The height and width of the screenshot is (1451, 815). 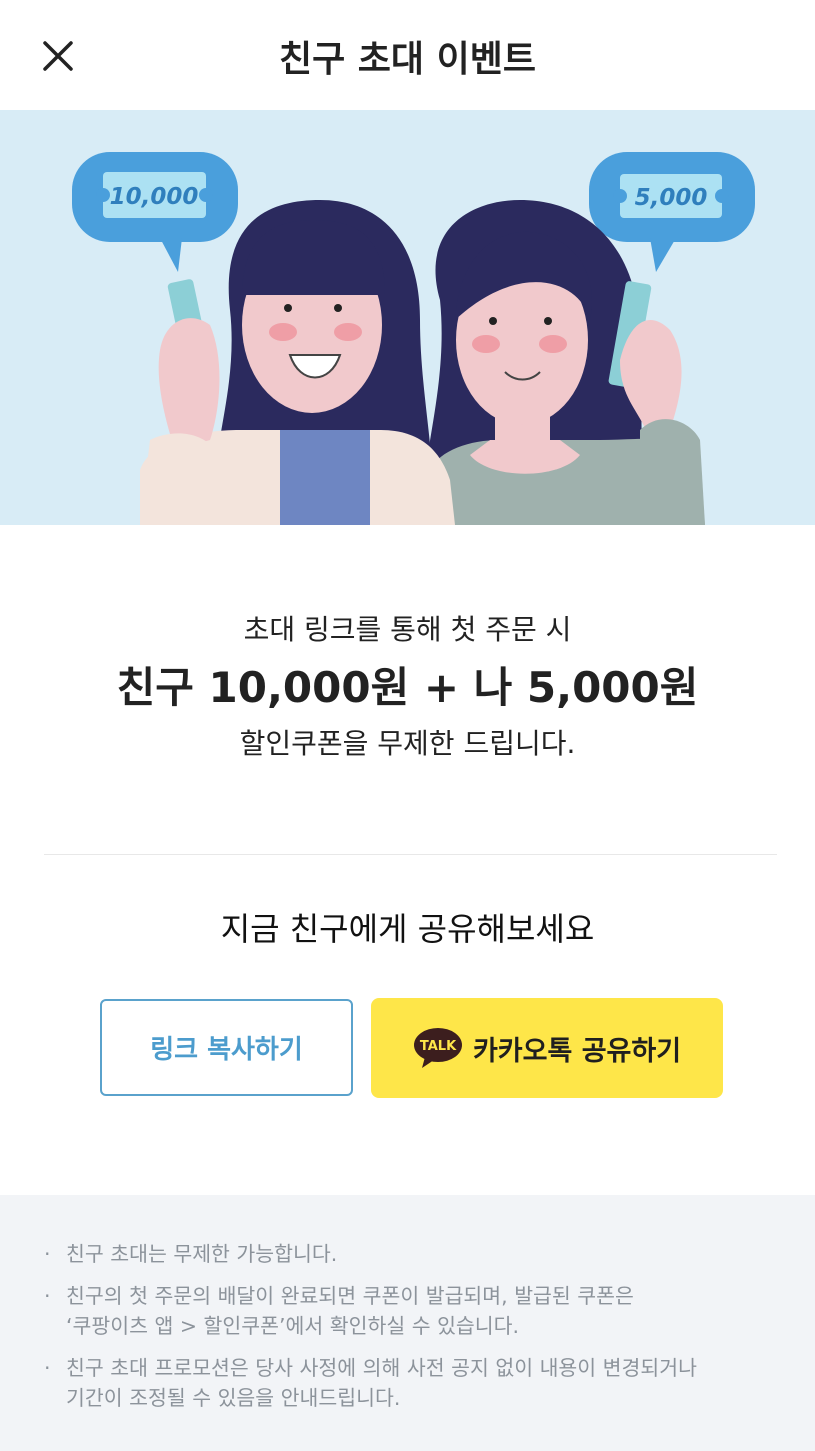 What do you see at coordinates (155, 212) in the screenshot?
I see `left-coupon-bubble: 10,000` at bounding box center [155, 212].